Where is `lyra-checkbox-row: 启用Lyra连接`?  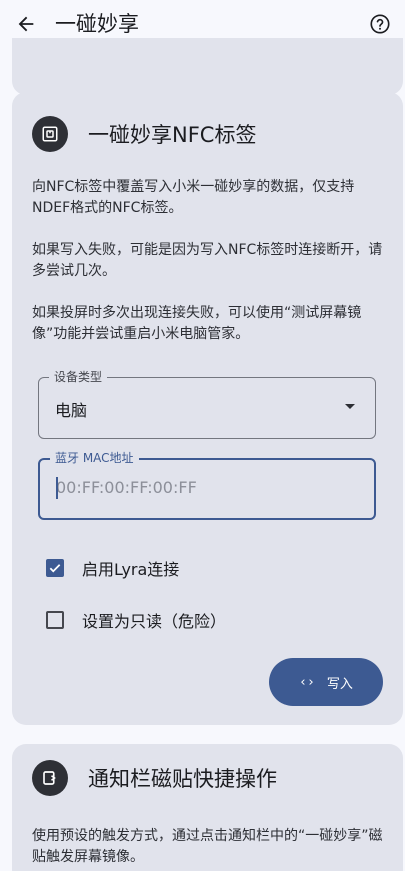 lyra-checkbox-row: 启用Lyra连接 is located at coordinates (112, 568).